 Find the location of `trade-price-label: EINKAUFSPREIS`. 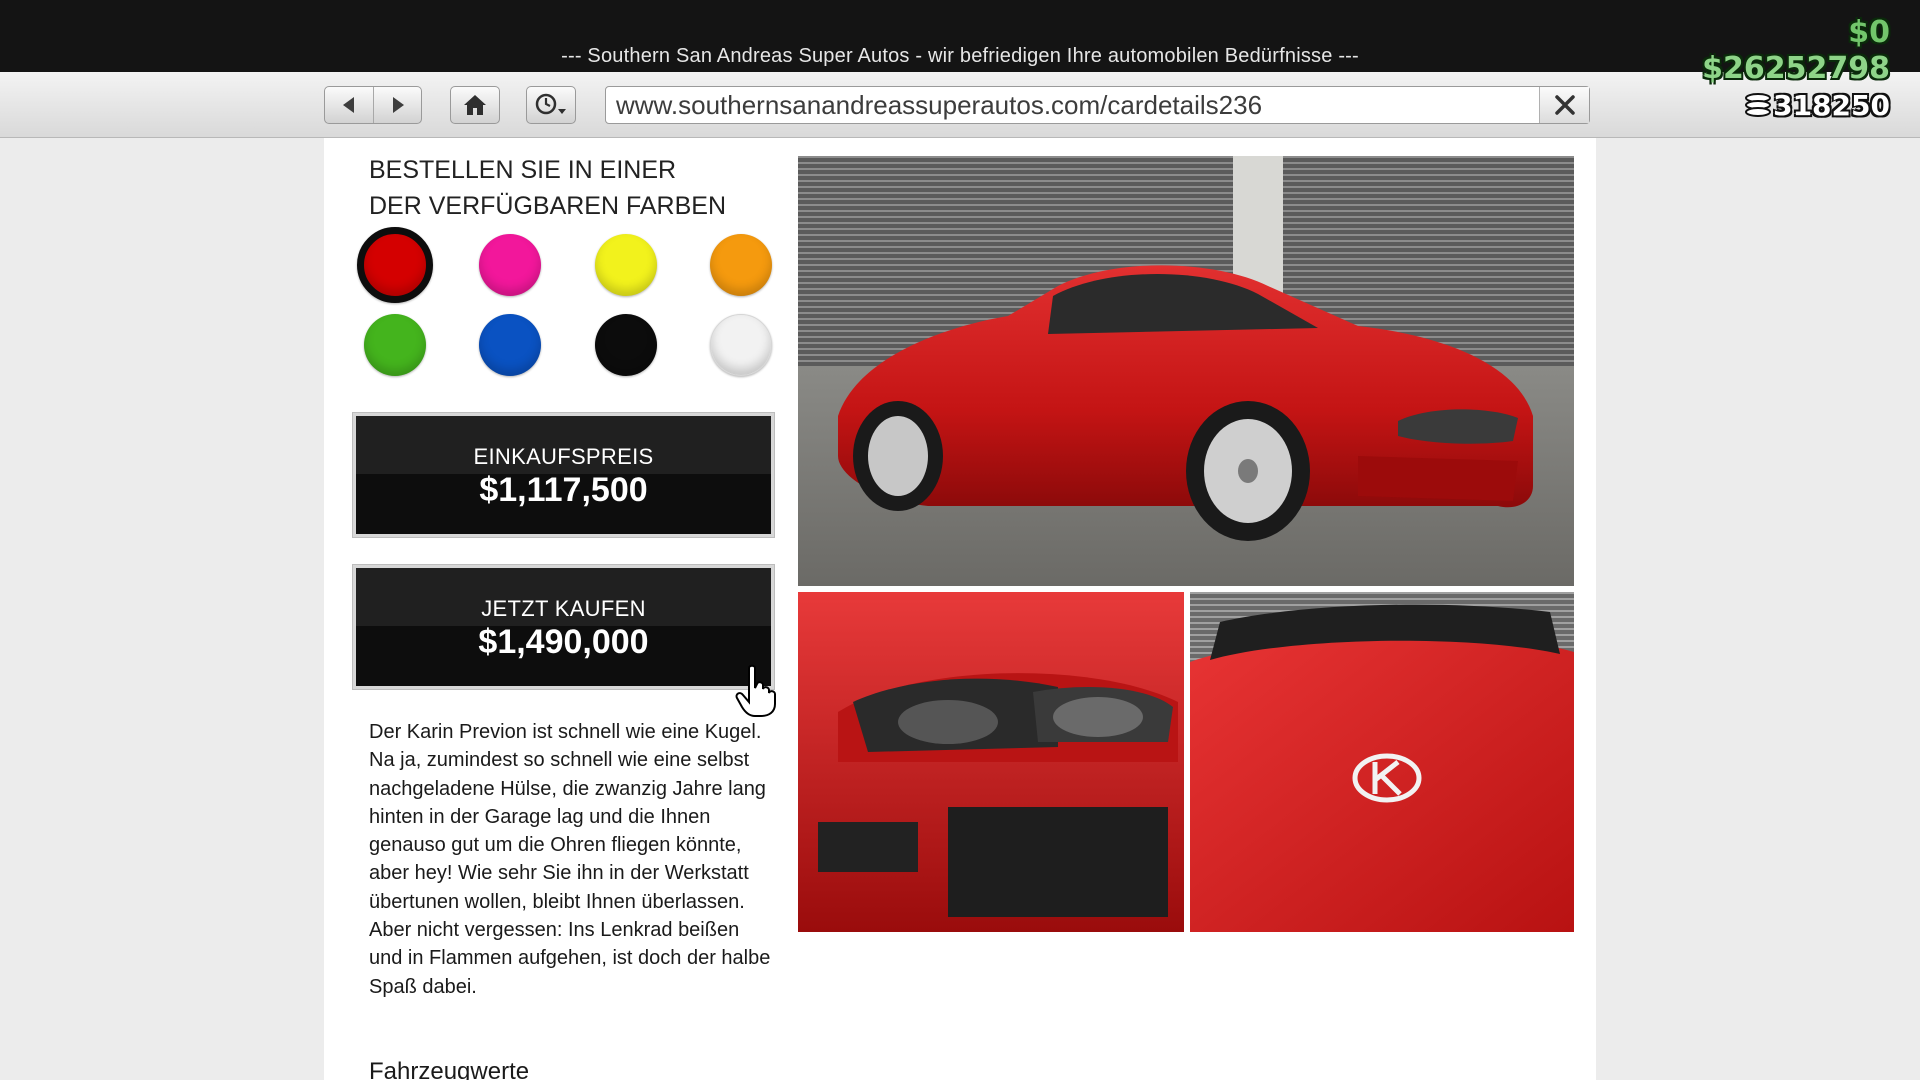

trade-price-label: EINKAUFSPREIS is located at coordinates (563, 456).